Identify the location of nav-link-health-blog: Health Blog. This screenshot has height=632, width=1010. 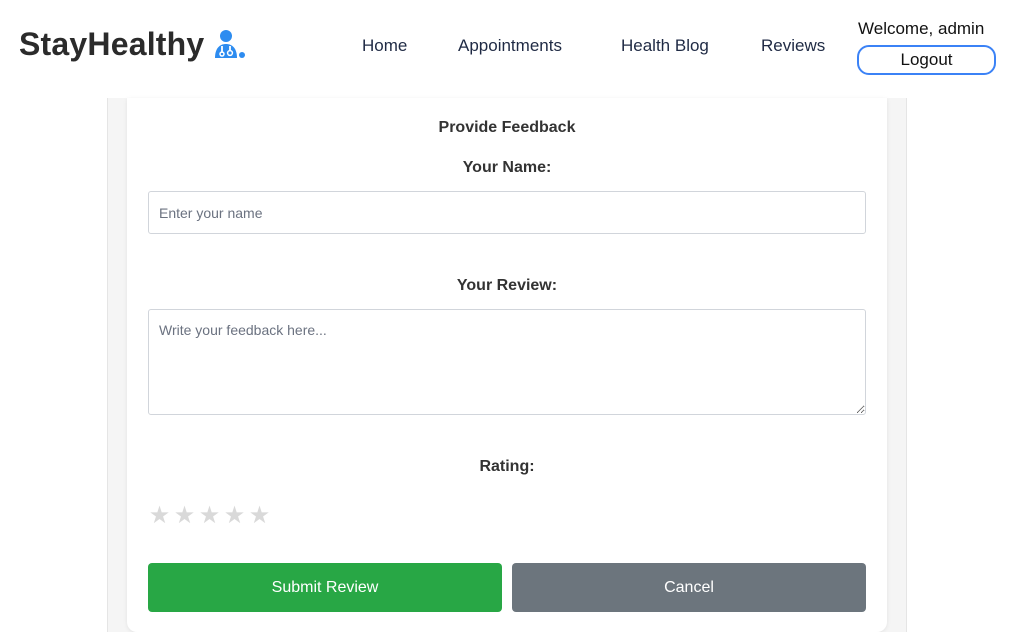
(665, 46).